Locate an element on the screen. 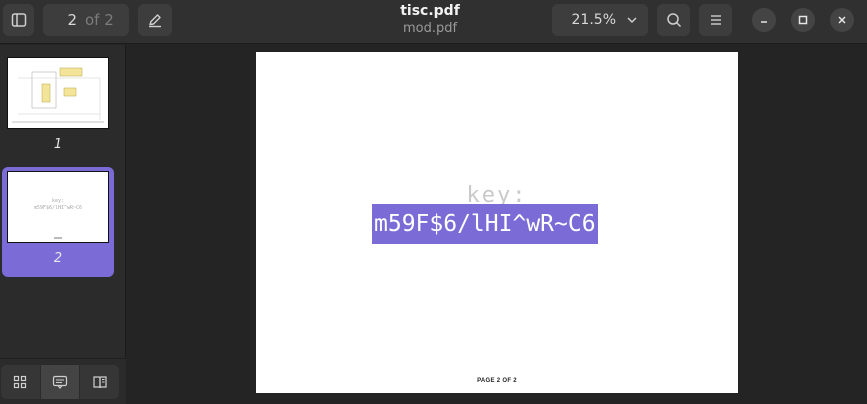 The image size is (867, 404). comments-icon is located at coordinates (60, 382).